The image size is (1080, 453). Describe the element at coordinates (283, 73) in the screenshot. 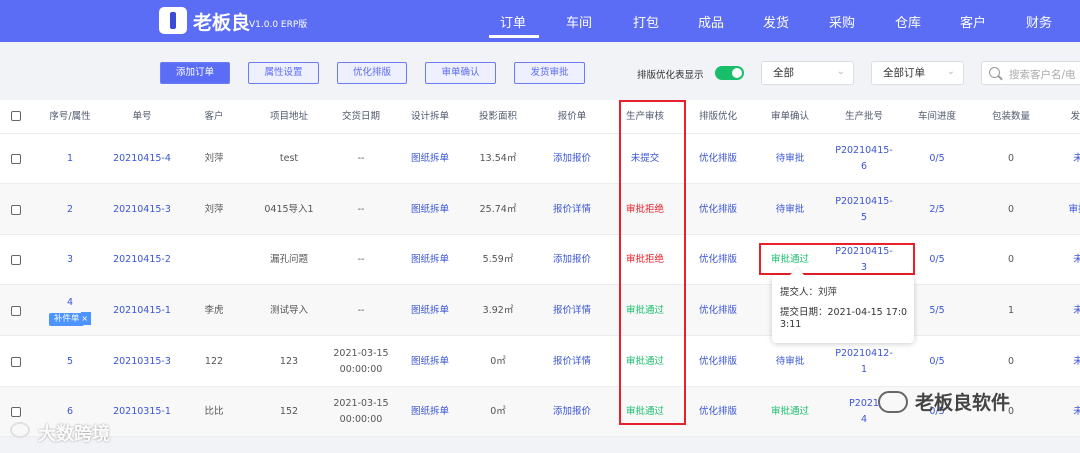

I see `attribute-settings-button: 属性设置` at that location.